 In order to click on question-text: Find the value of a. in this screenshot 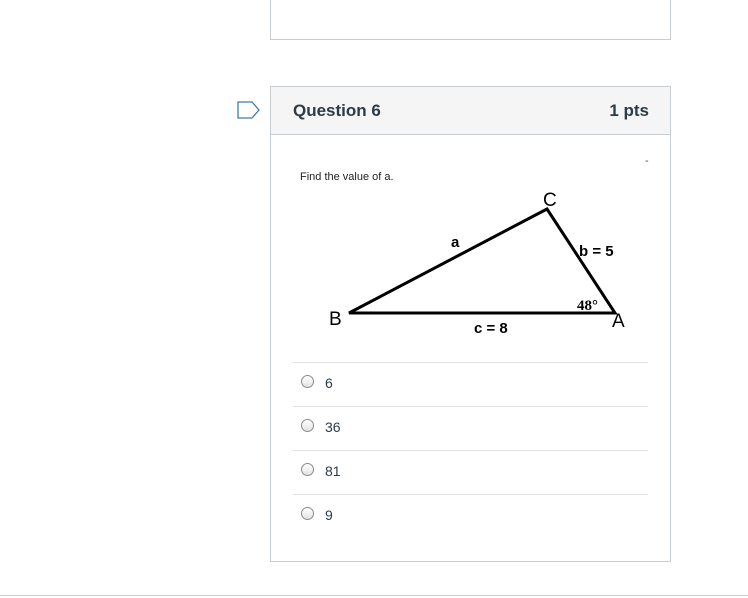, I will do `click(347, 177)`.